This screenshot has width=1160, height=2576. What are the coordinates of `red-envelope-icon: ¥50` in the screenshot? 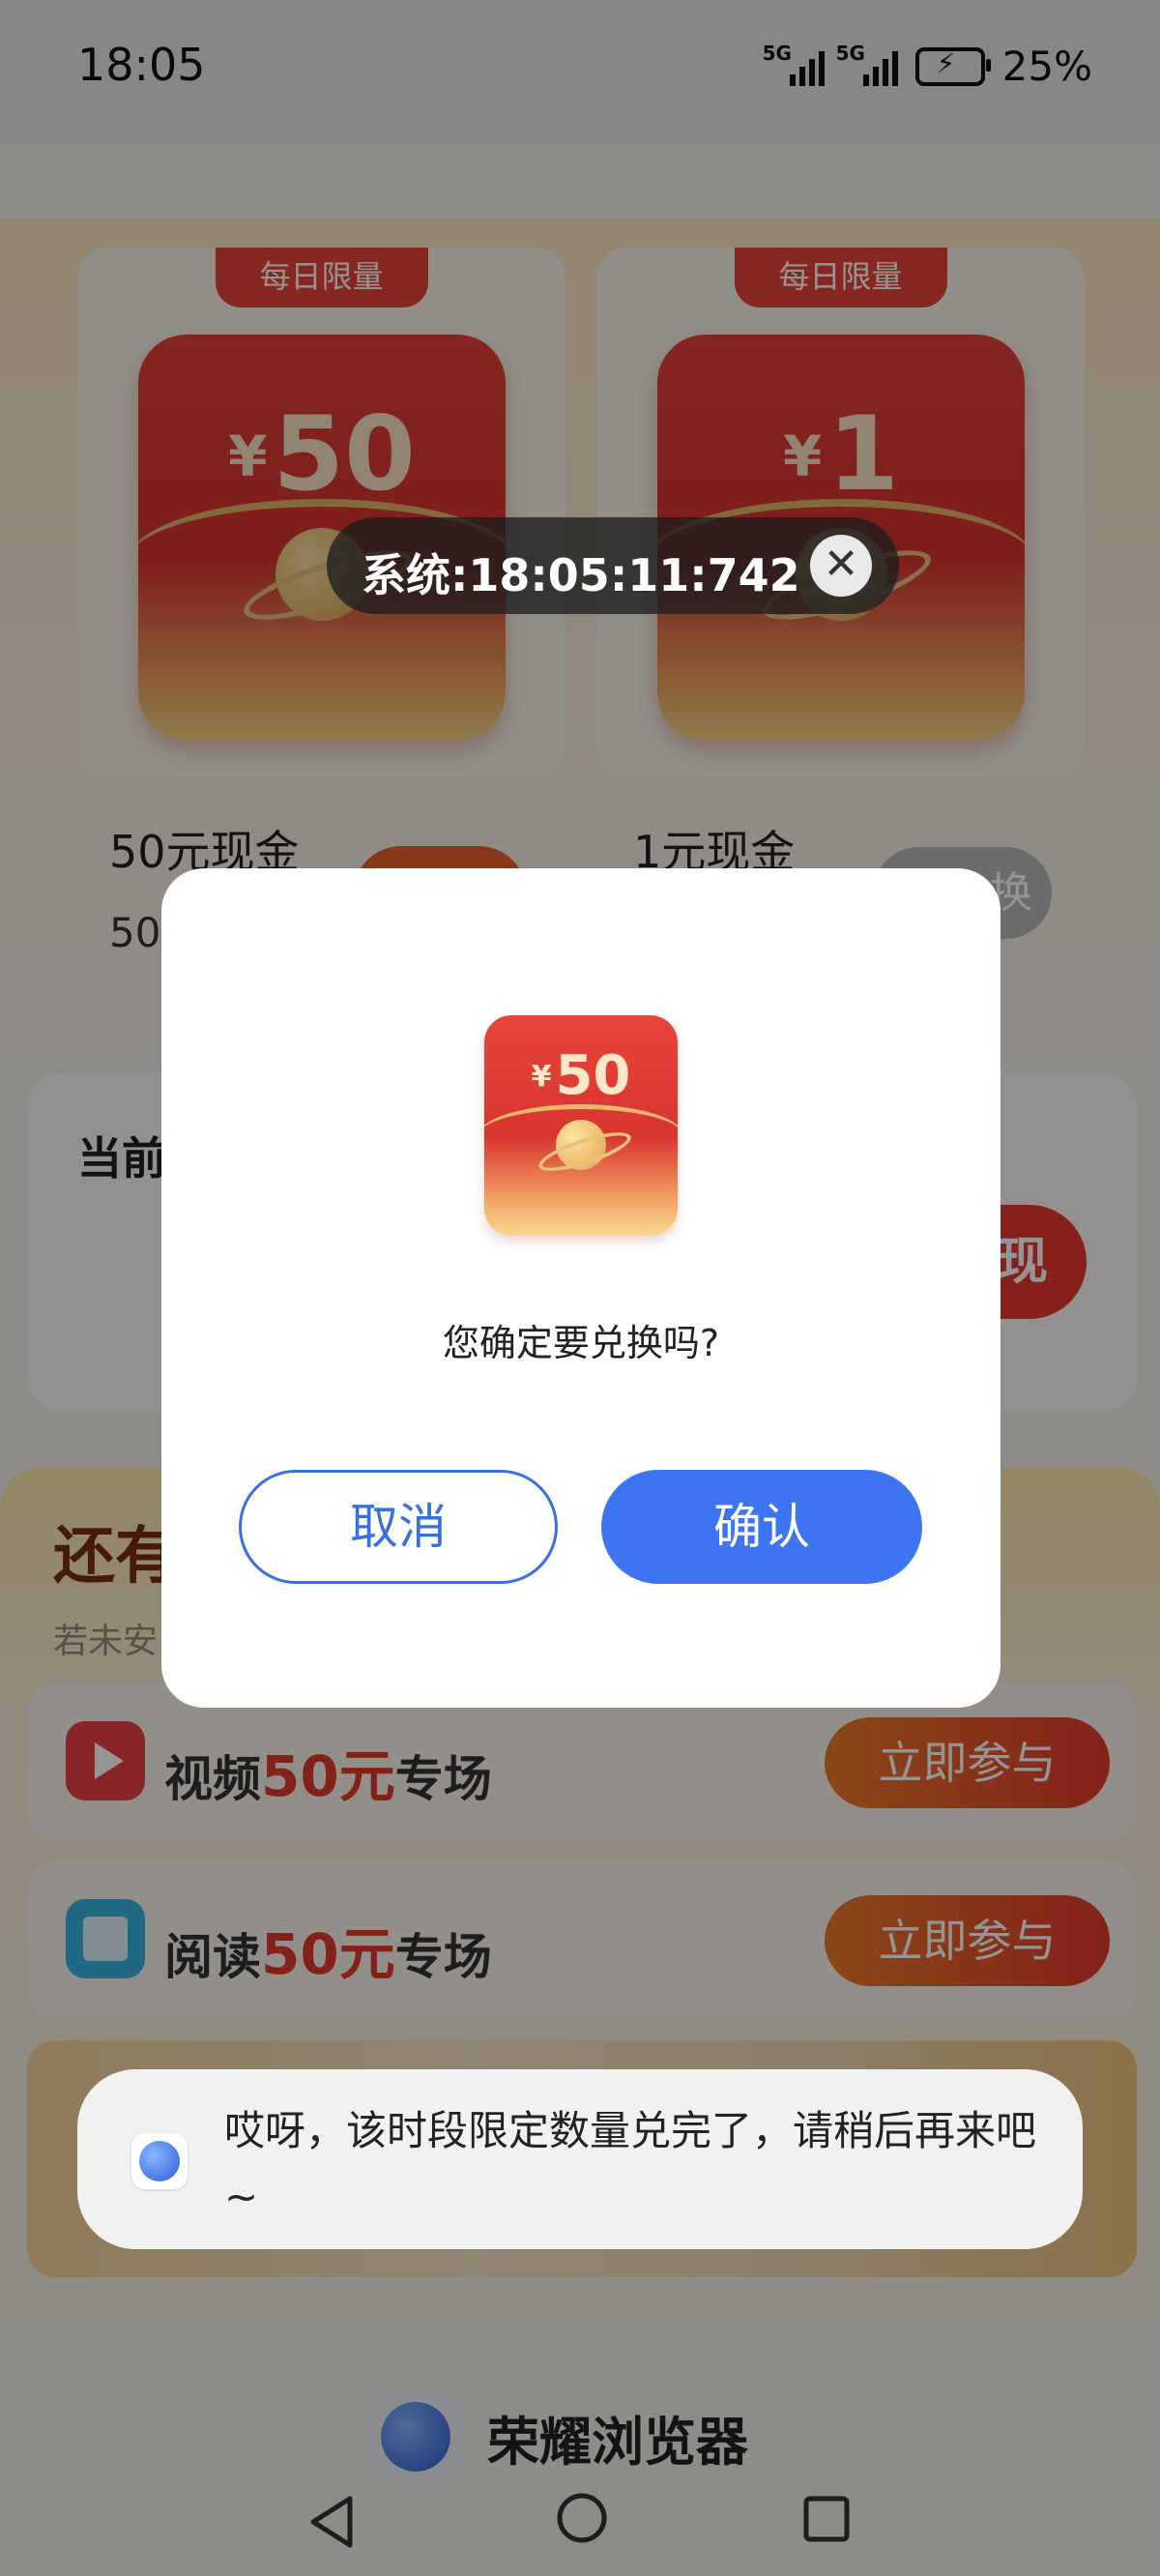 It's located at (581, 1125).